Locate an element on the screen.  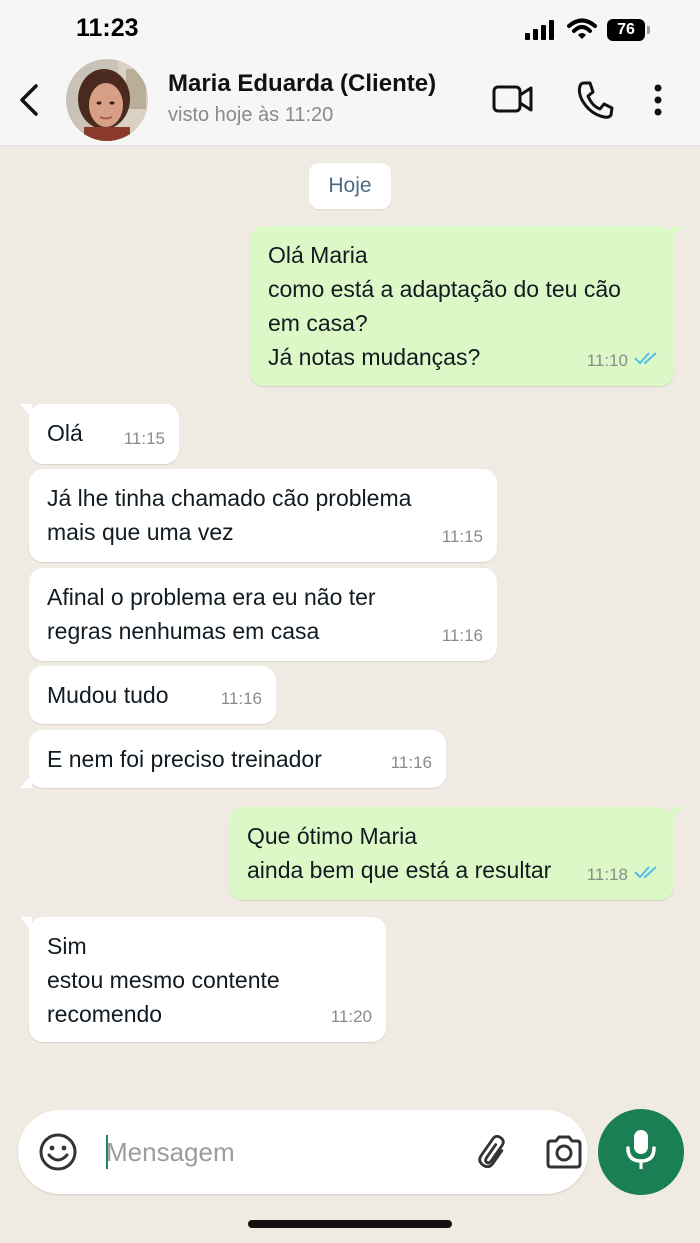
wifi-icon is located at coordinates (582, 31).